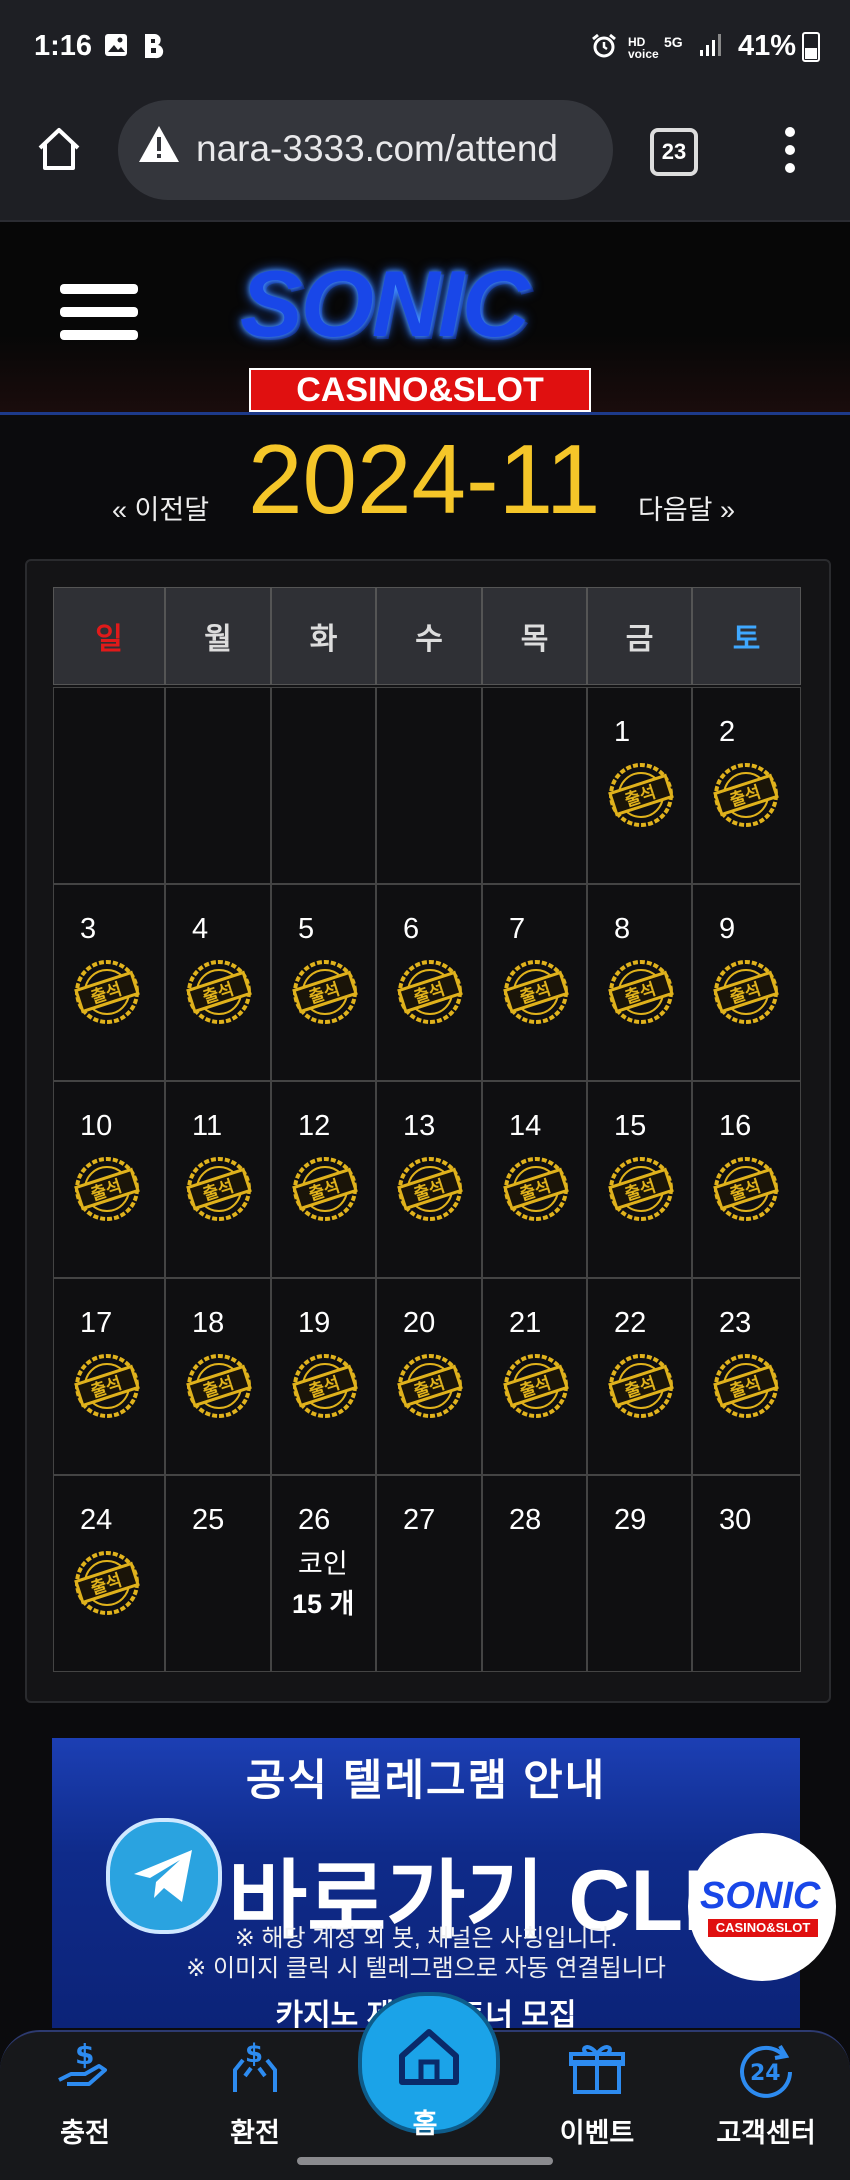 This screenshot has height=2180, width=850. I want to click on calendar-day-cell: 18 출석, so click(218, 1376).